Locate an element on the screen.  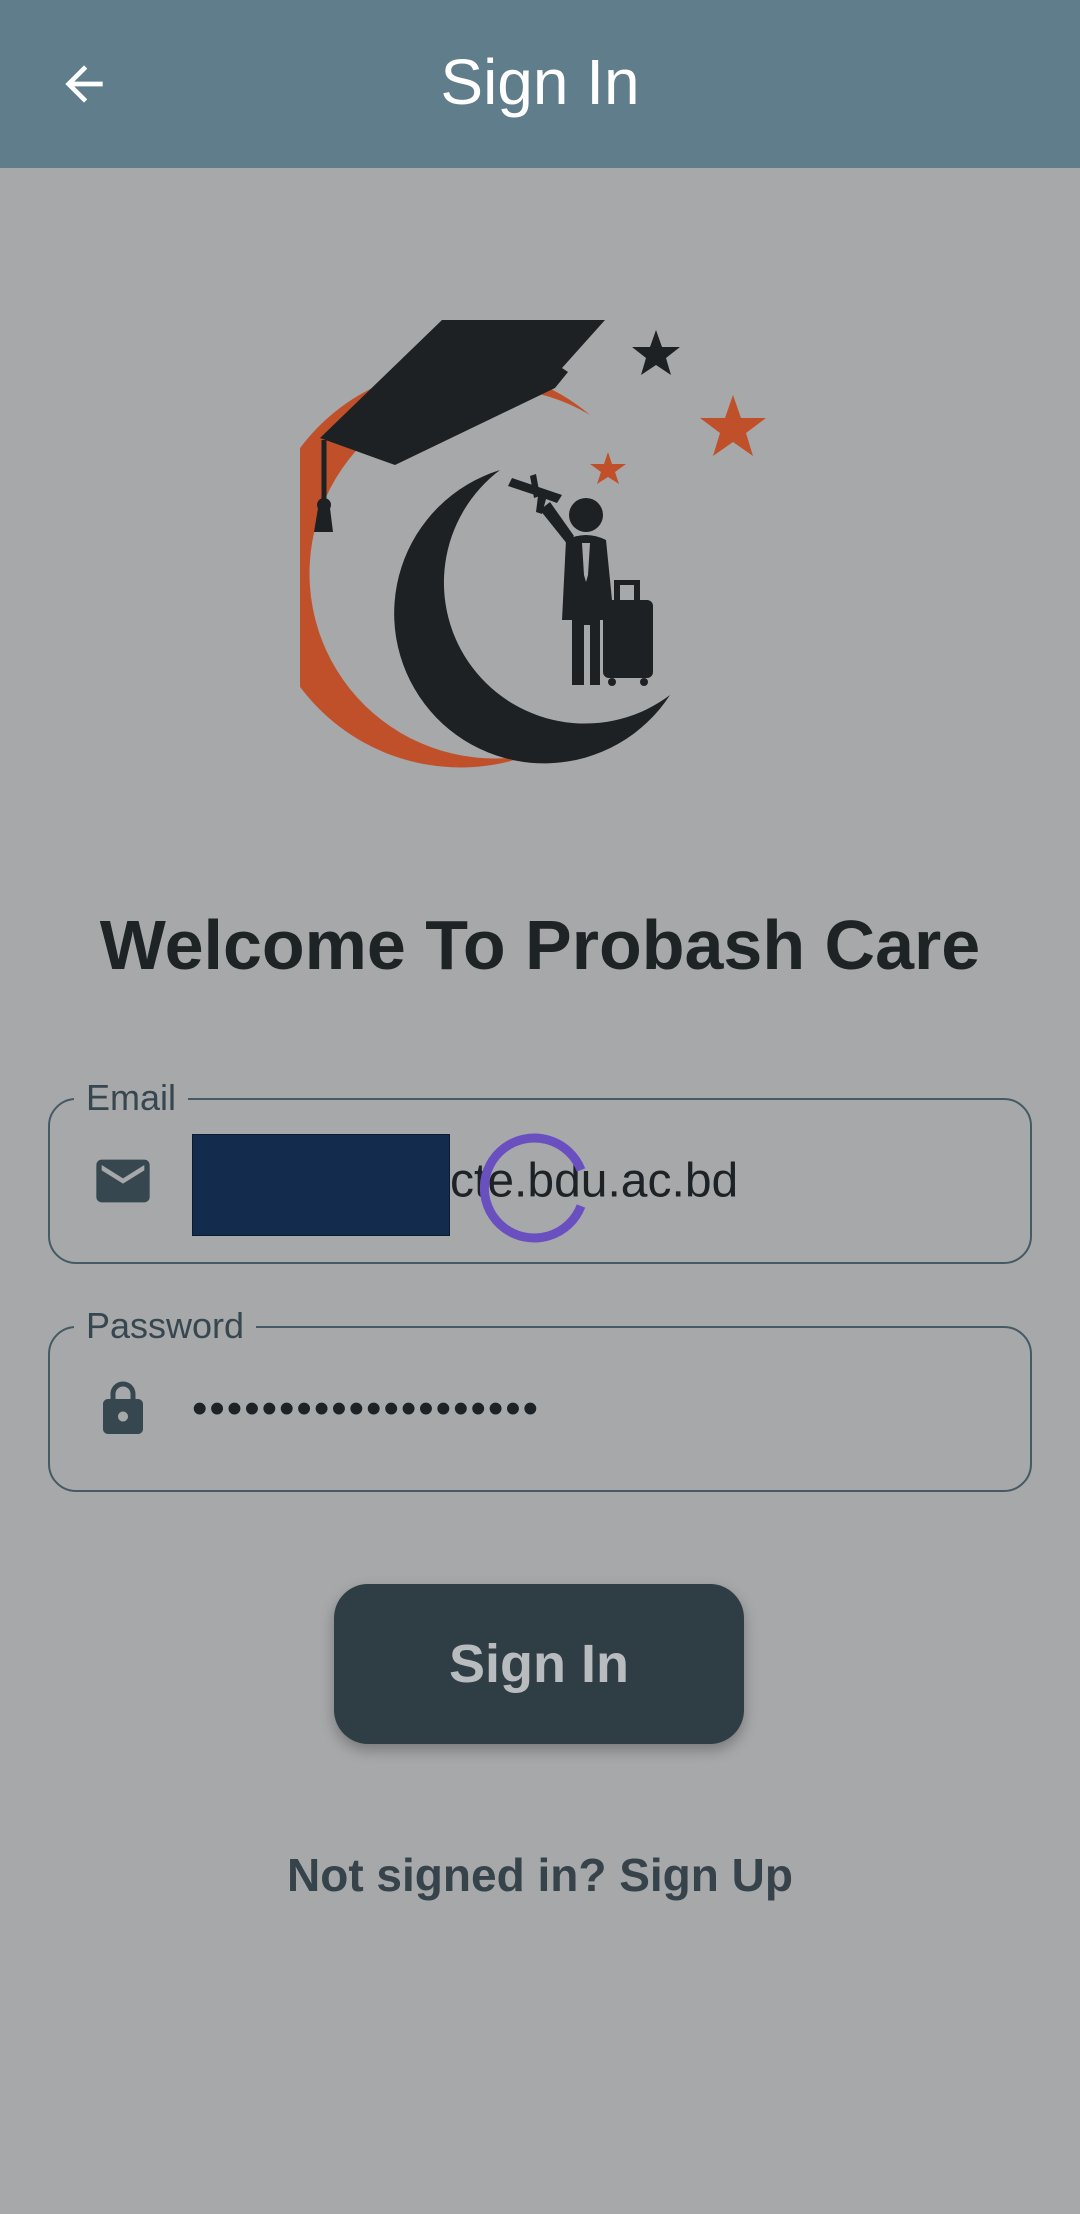
mail-icon is located at coordinates (123, 1181).